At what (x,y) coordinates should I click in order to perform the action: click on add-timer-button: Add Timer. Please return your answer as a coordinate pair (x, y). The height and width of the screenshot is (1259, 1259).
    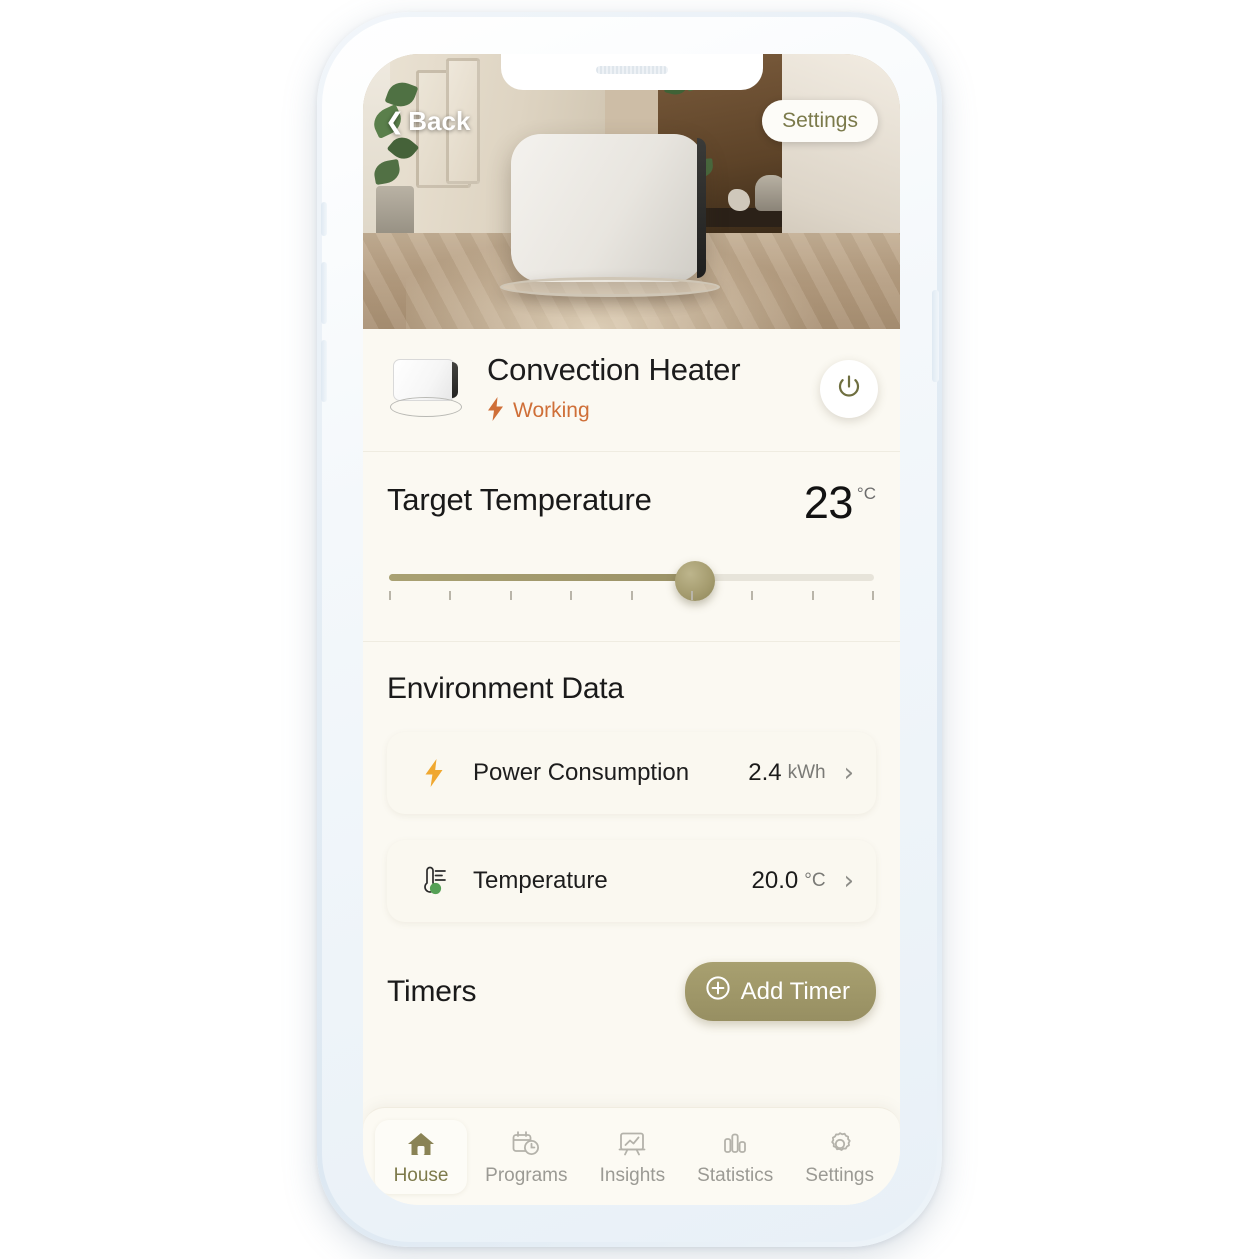
    Looking at the image, I should click on (780, 992).